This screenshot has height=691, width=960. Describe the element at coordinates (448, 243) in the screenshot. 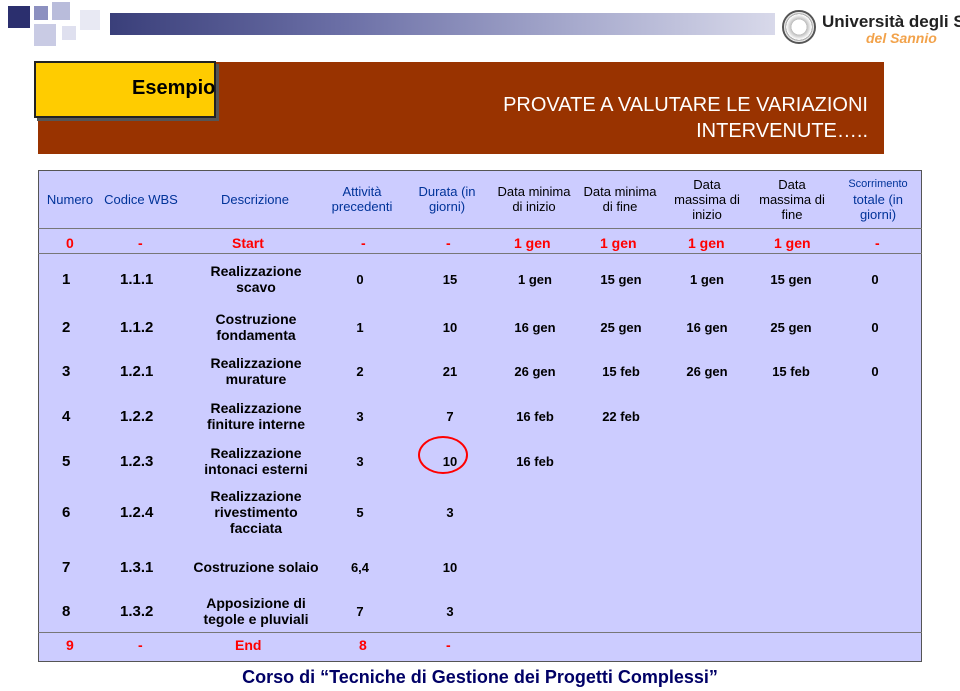

I see `start-durata: -` at that location.